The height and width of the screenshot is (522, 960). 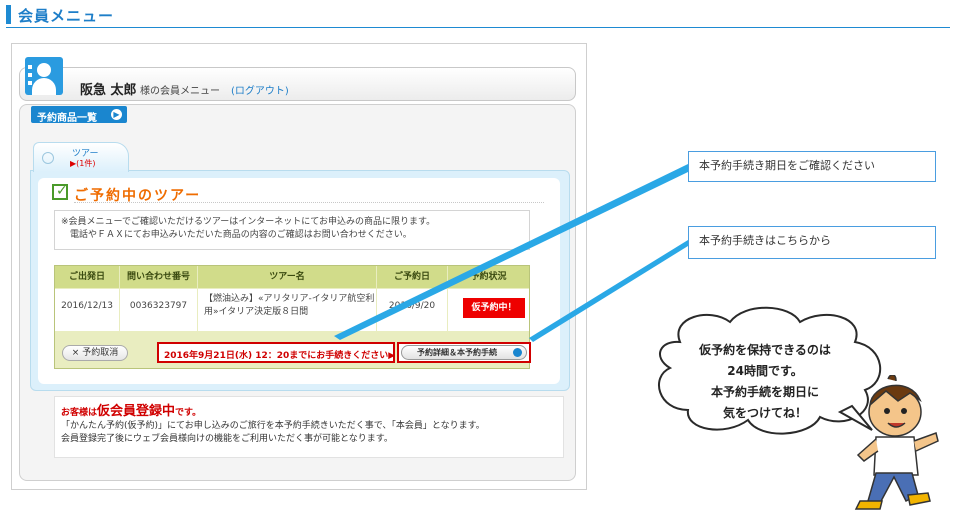 I want to click on notice-line: 電話やＦＡＸにてお申込みいただいた商品の内容のご確認はお問い合わせください。, so click(x=241, y=235).